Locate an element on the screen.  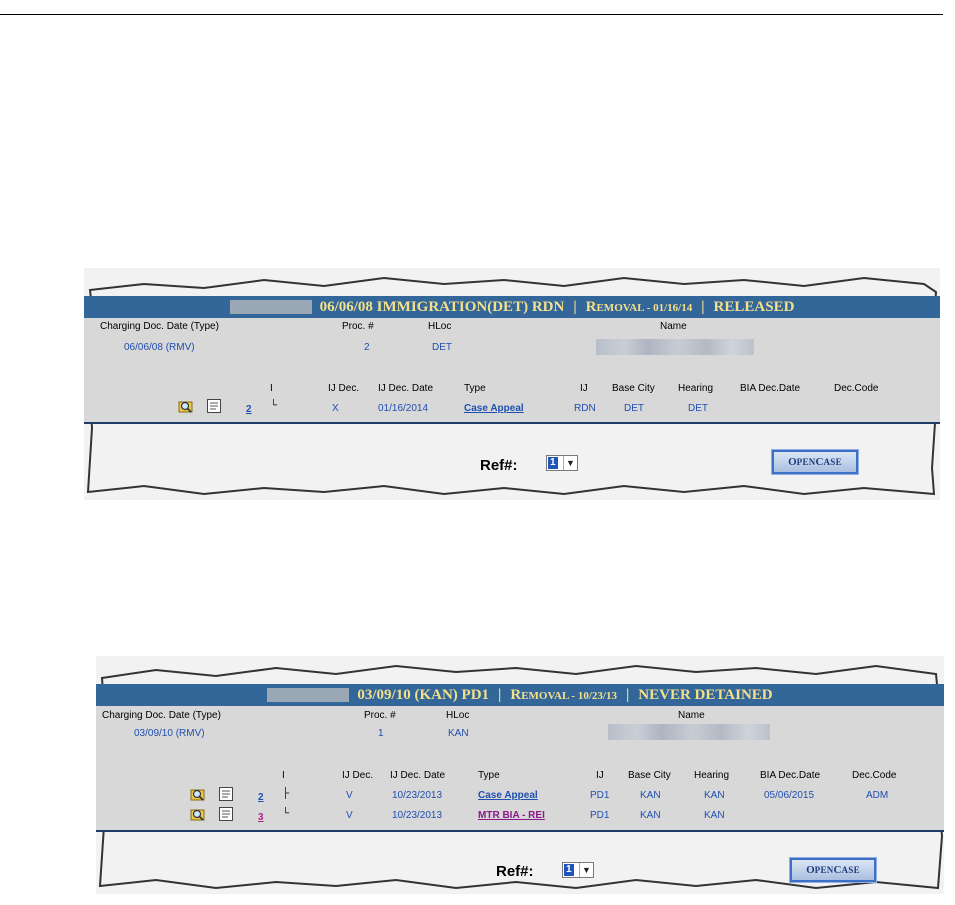
cell-ij-dec: X is located at coordinates (335, 408).